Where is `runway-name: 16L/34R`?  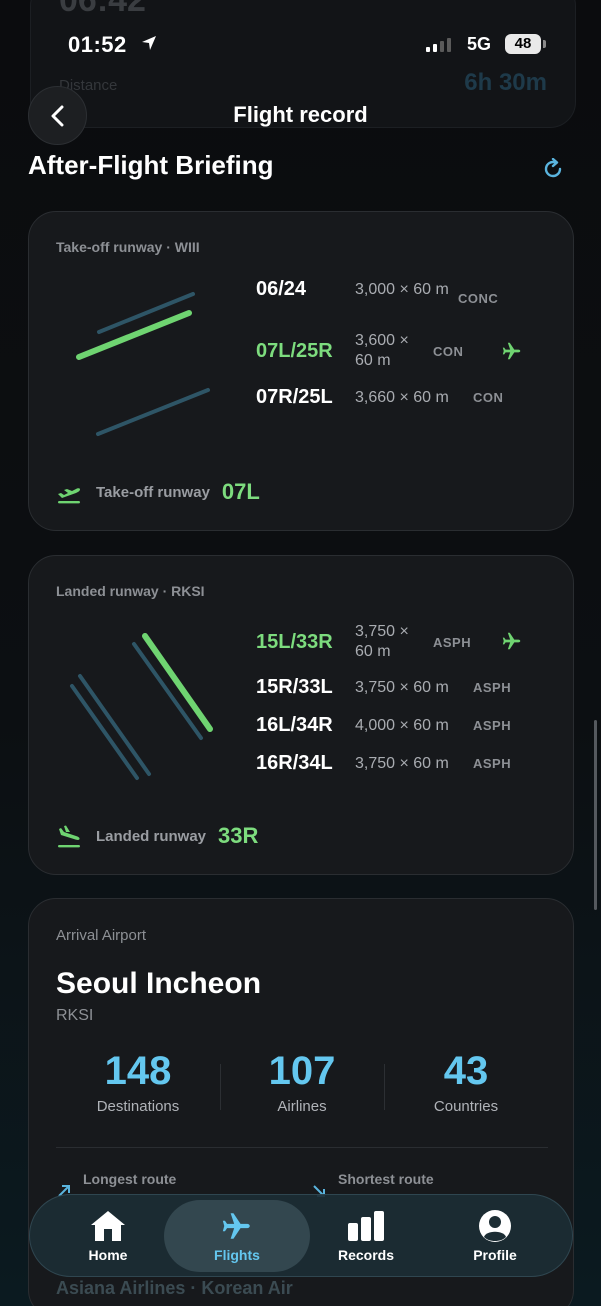 runway-name: 16L/34R is located at coordinates (294, 725).